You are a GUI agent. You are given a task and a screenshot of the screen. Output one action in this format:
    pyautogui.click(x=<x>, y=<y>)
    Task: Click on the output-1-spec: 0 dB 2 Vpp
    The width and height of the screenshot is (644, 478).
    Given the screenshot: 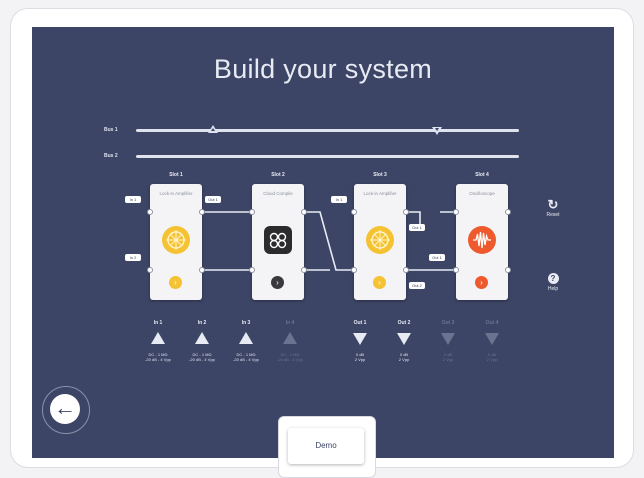 What is the action you would take?
    pyautogui.click(x=360, y=357)
    